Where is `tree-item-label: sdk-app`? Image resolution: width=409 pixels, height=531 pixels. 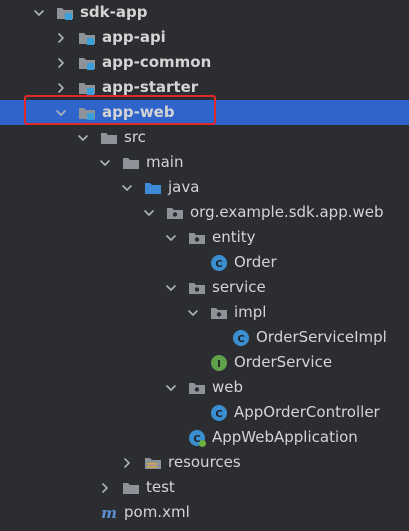 tree-item-label: sdk-app is located at coordinates (114, 12).